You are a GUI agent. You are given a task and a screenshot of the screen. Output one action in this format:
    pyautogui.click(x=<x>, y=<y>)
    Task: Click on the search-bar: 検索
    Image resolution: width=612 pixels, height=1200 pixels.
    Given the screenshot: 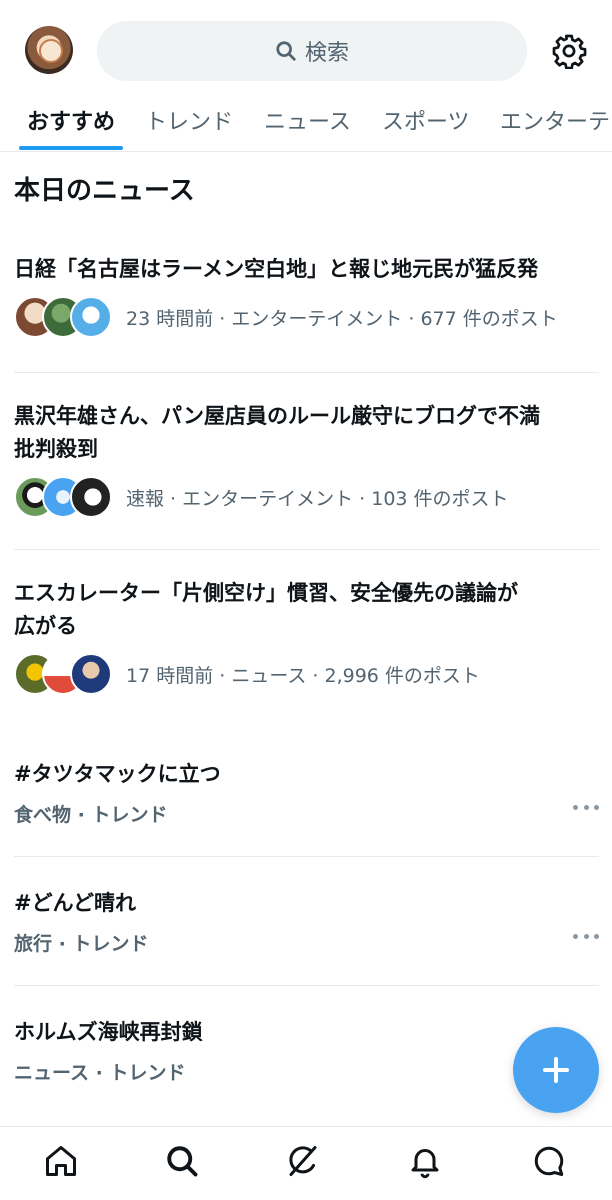 What is the action you would take?
    pyautogui.click(x=312, y=51)
    